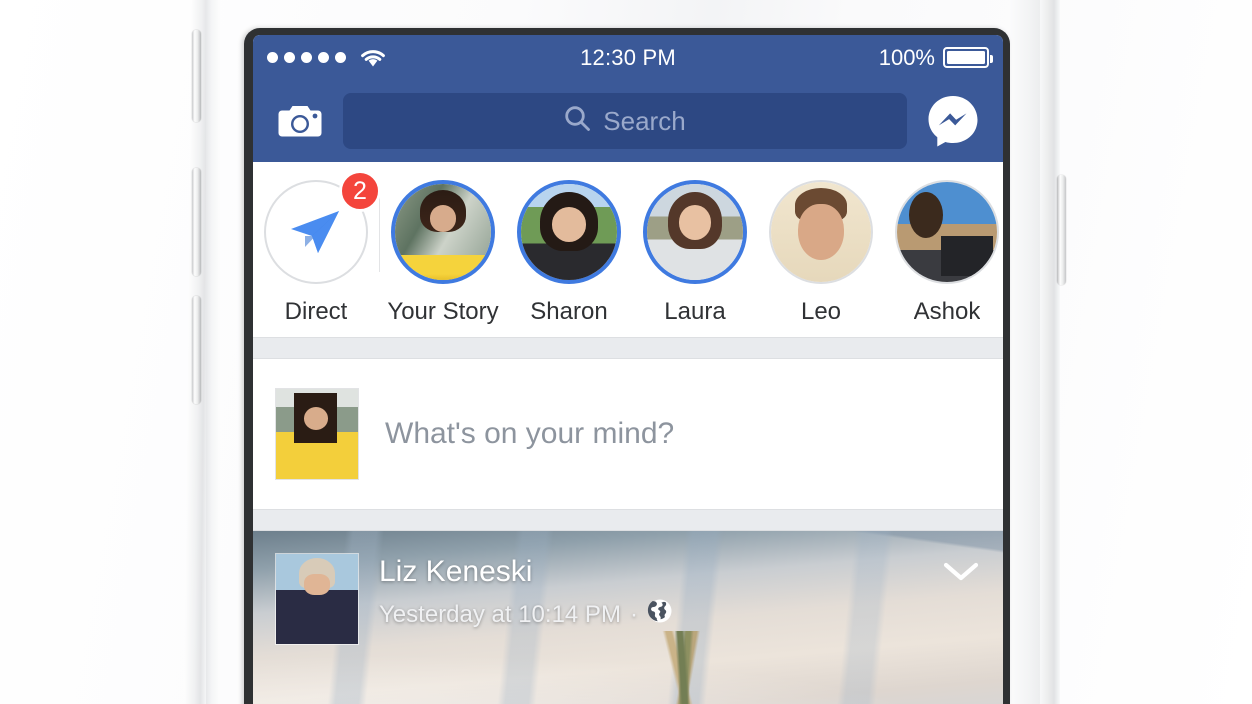  I want to click on post-header: Liz Keneski Yesterday at 10:14 PM ·, so click(628, 599).